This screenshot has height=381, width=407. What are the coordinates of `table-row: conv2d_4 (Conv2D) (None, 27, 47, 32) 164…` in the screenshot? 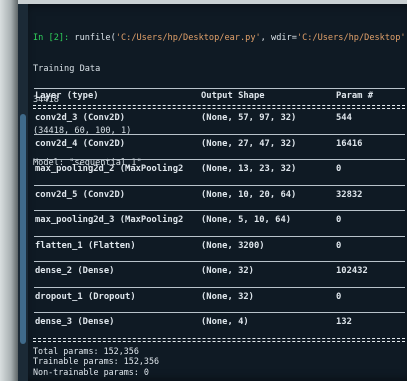 It's located at (219, 147).